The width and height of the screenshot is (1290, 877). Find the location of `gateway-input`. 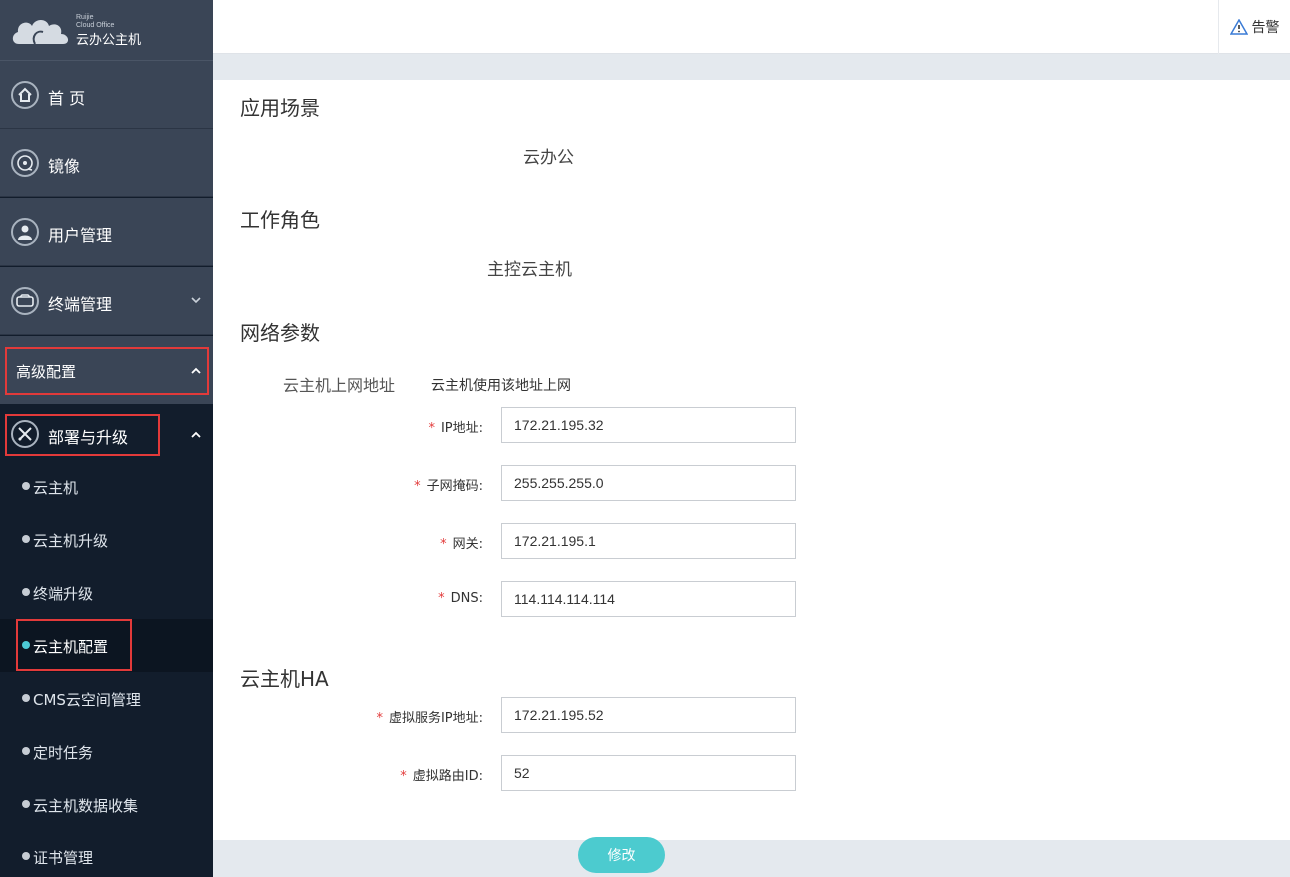

gateway-input is located at coordinates (648, 541).